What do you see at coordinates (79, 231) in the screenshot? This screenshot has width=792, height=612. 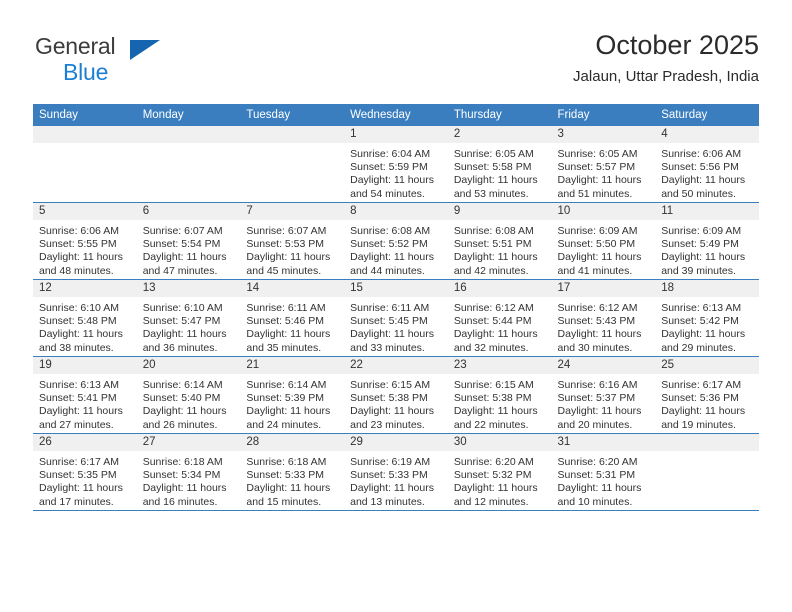 I see `sunrise-text: Sunrise: 6:06 AM` at bounding box center [79, 231].